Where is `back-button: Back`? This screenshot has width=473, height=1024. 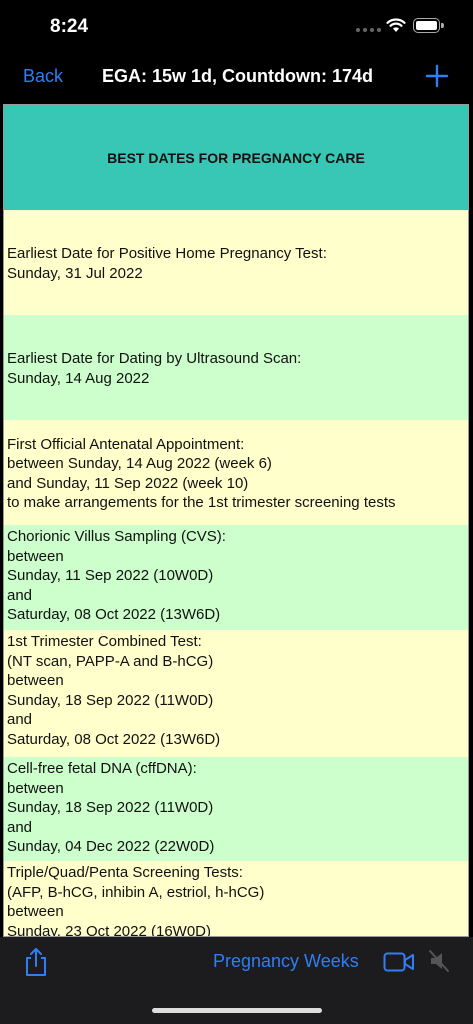 back-button: Back is located at coordinates (43, 76).